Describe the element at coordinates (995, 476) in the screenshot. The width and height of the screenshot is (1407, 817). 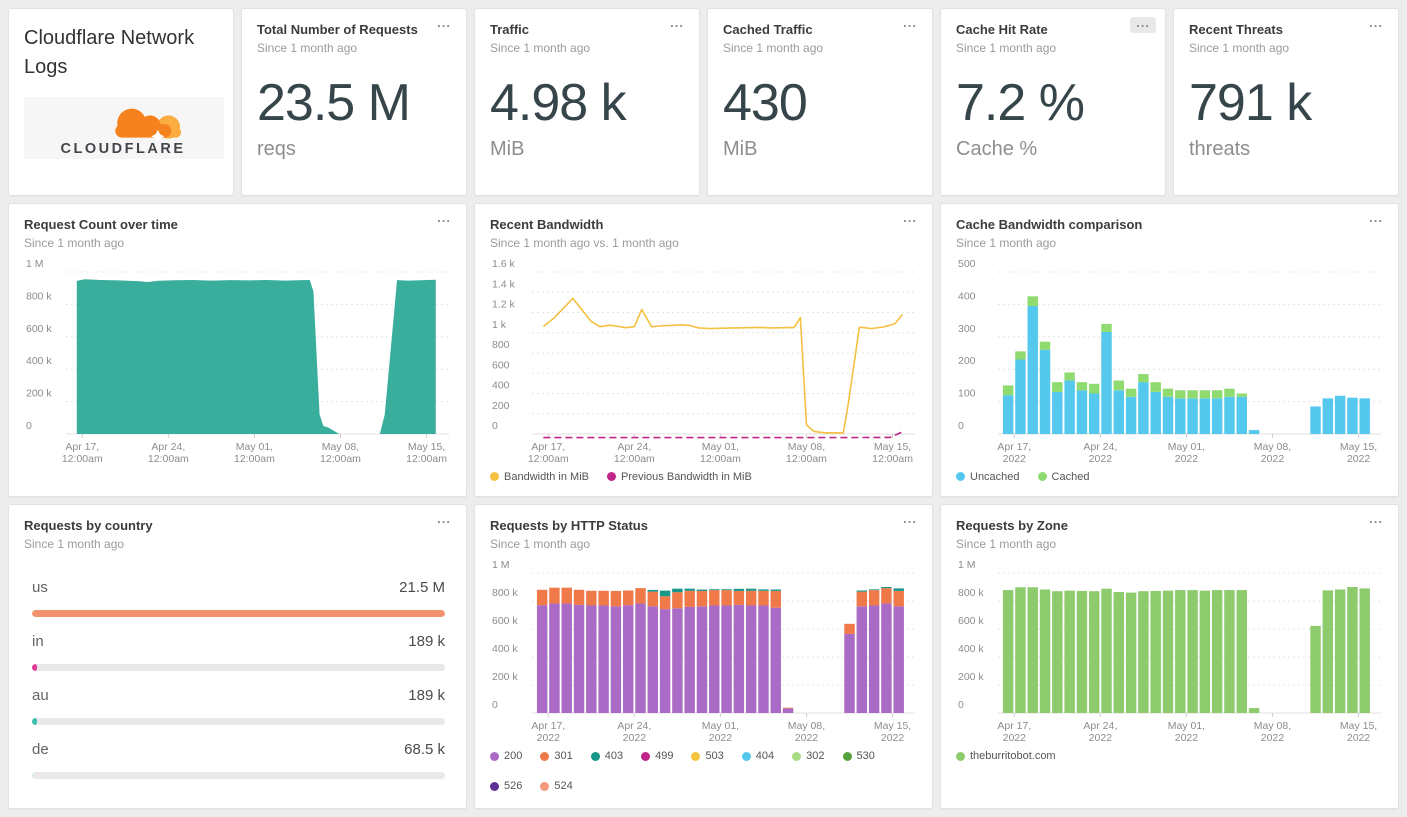
I see `legend-label: Uncached` at that location.